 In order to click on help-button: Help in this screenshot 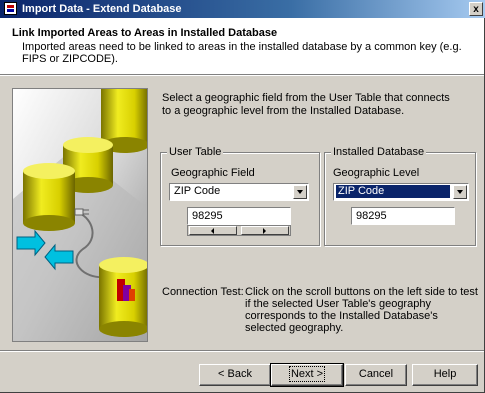, I will do `click(445, 375)`.